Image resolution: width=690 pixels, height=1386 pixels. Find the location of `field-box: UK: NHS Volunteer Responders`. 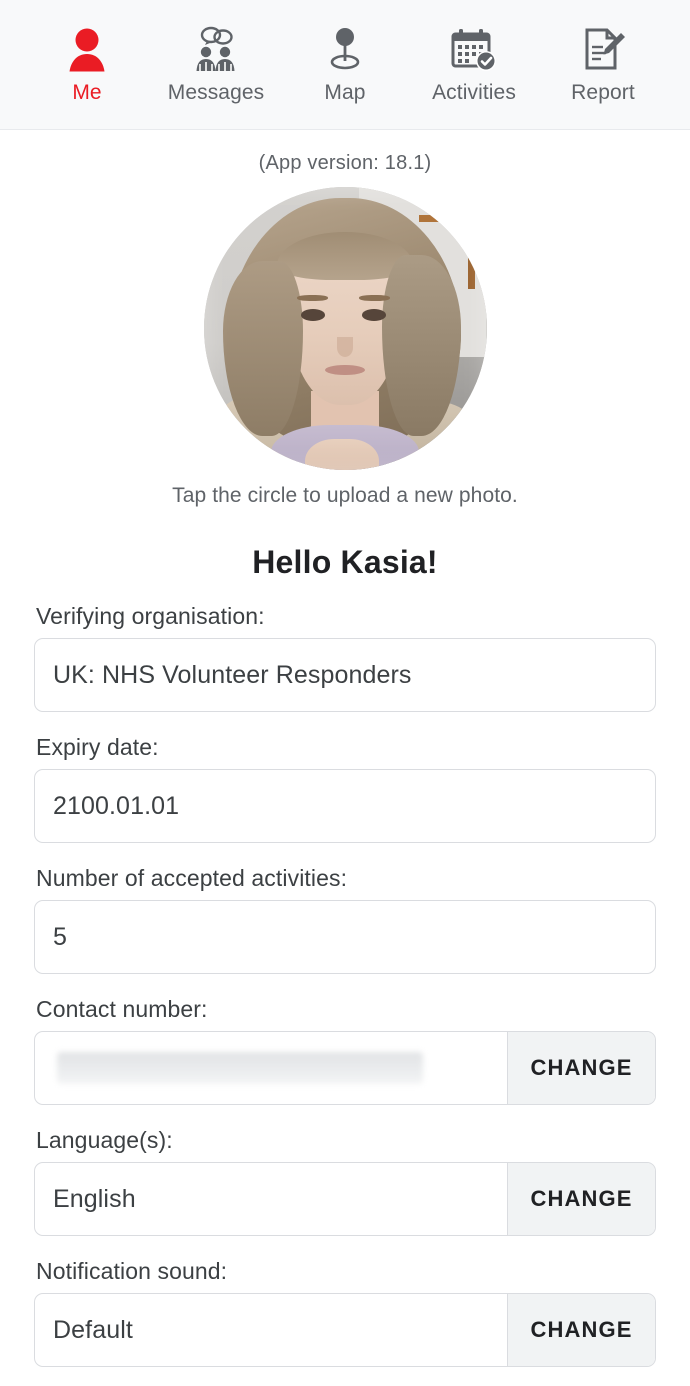

field-box: UK: NHS Volunteer Responders is located at coordinates (345, 675).